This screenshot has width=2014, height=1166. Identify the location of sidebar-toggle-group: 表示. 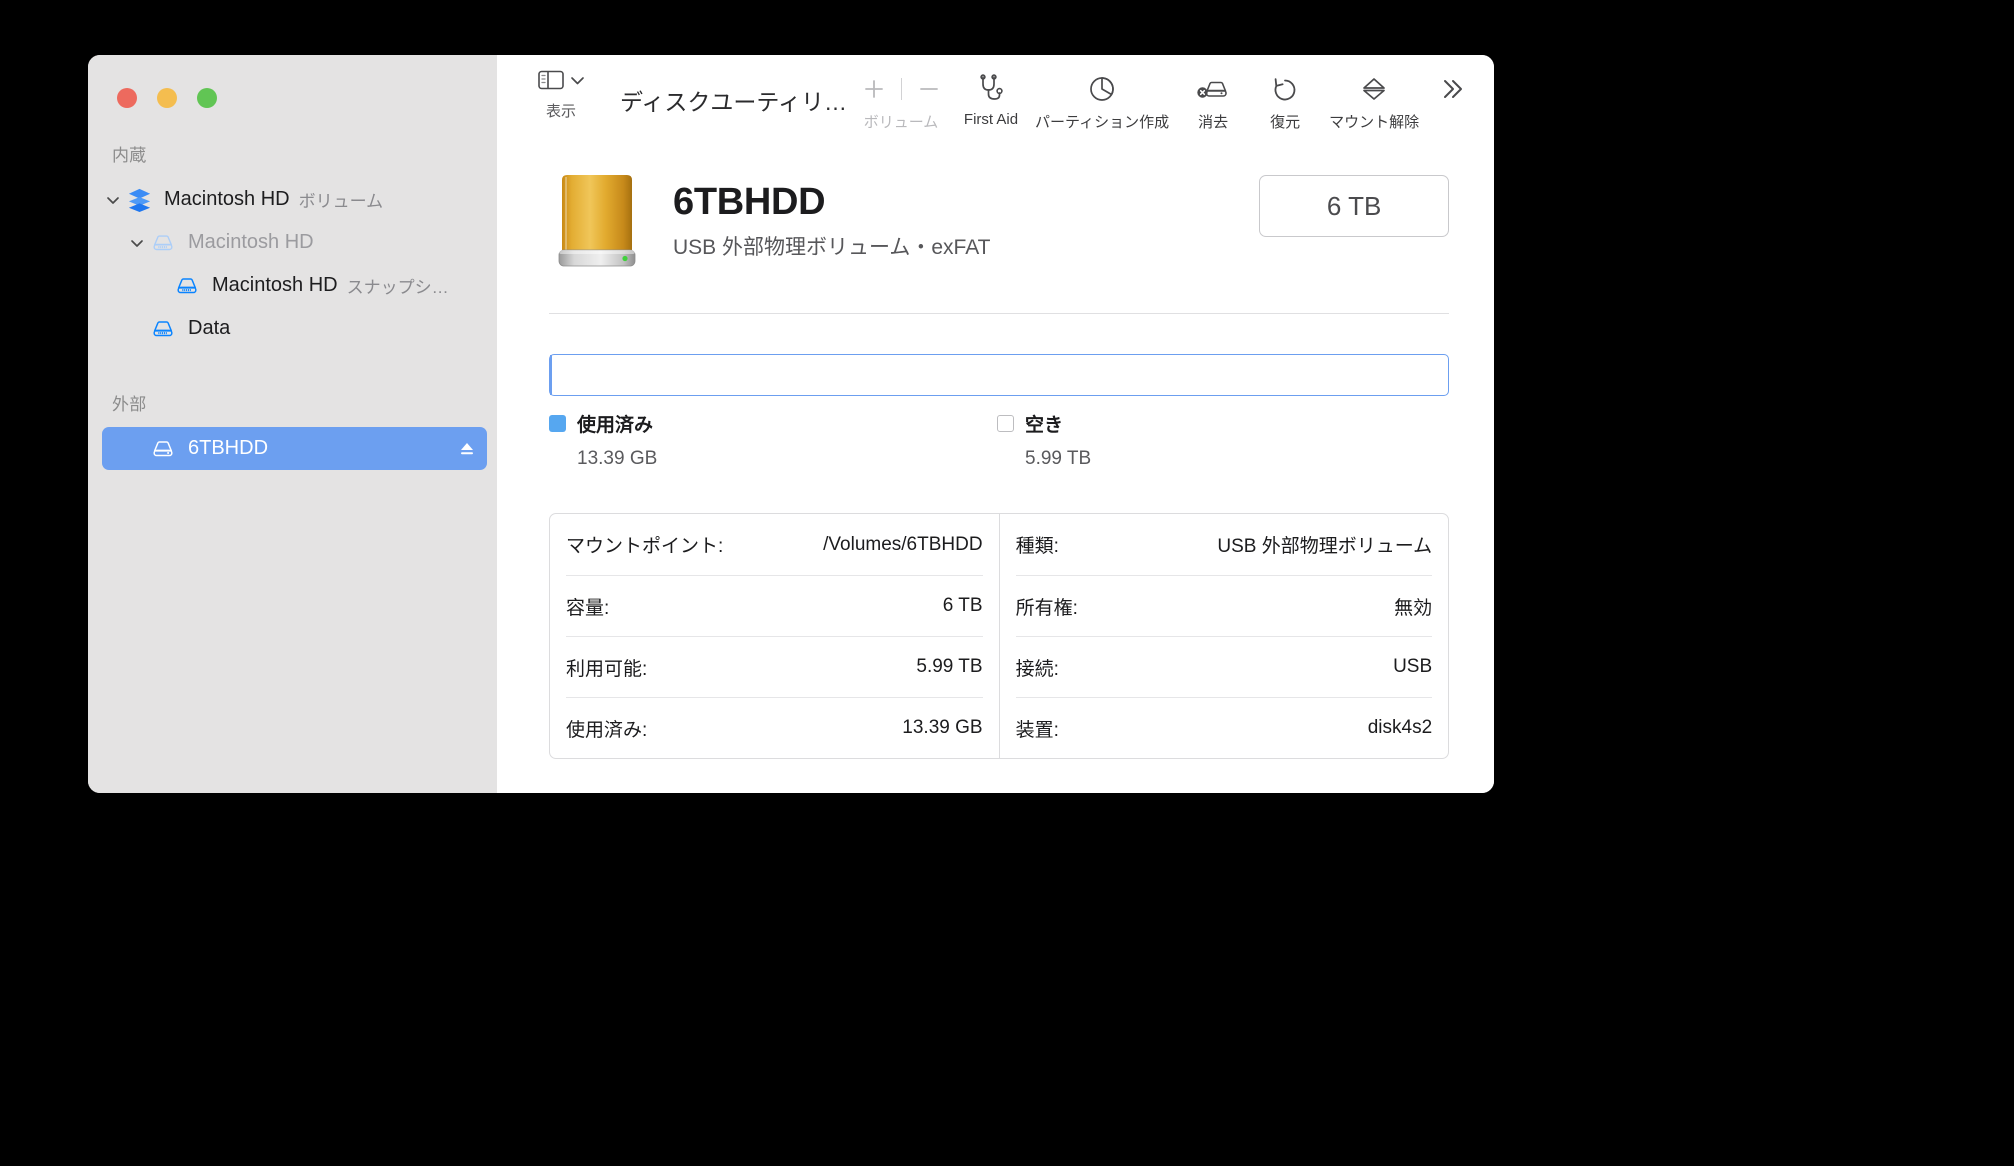
(561, 95).